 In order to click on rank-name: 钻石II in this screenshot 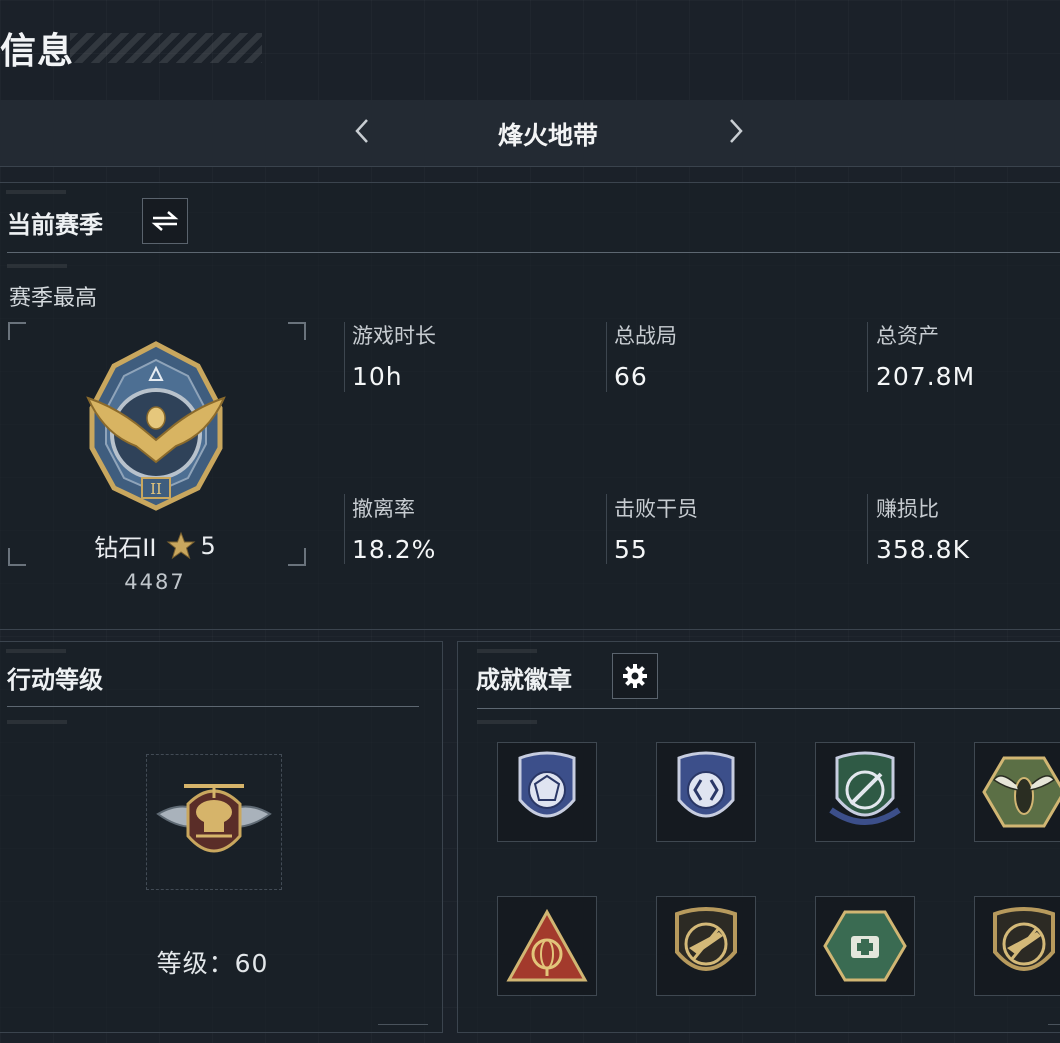, I will do `click(125, 548)`.